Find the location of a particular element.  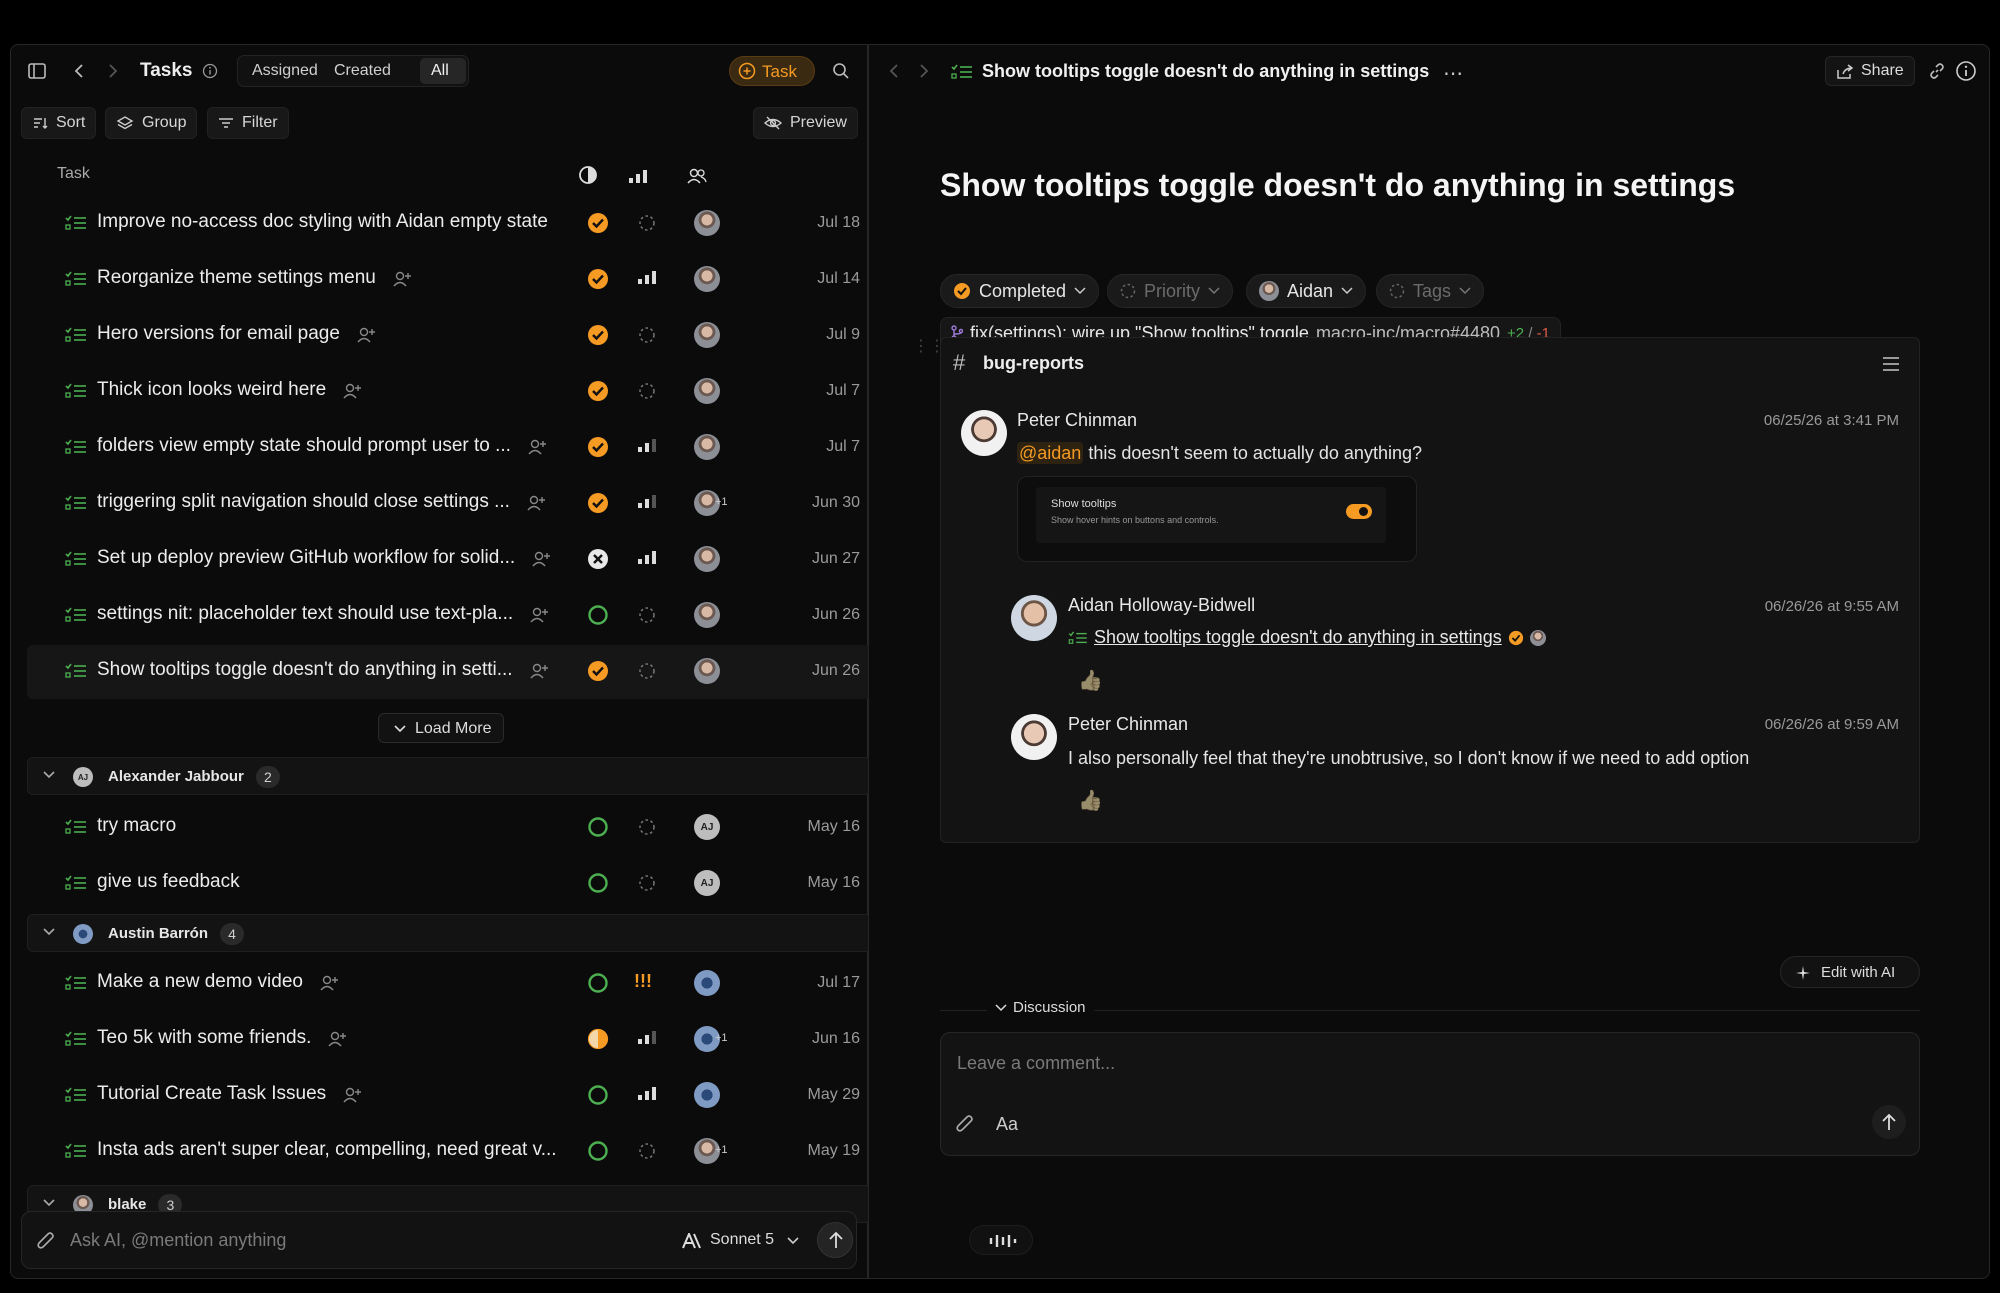

inprogress-status-icon is located at coordinates (598, 1039).